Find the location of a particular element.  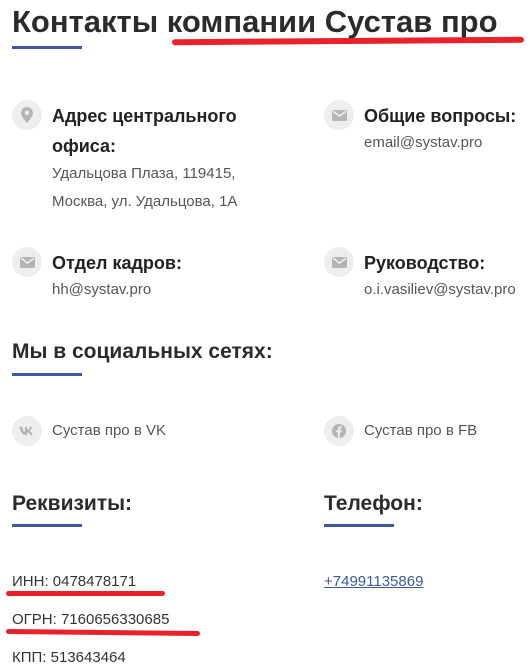

hr-label: Отдел кадров: is located at coordinates (117, 263).